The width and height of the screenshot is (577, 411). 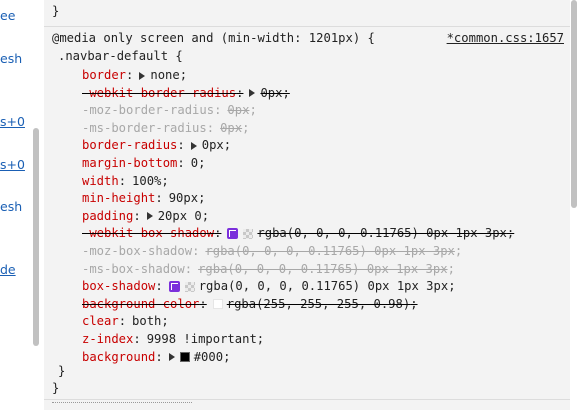 I want to click on css-declaration: margin-bottom:0;, so click(x=143, y=163).